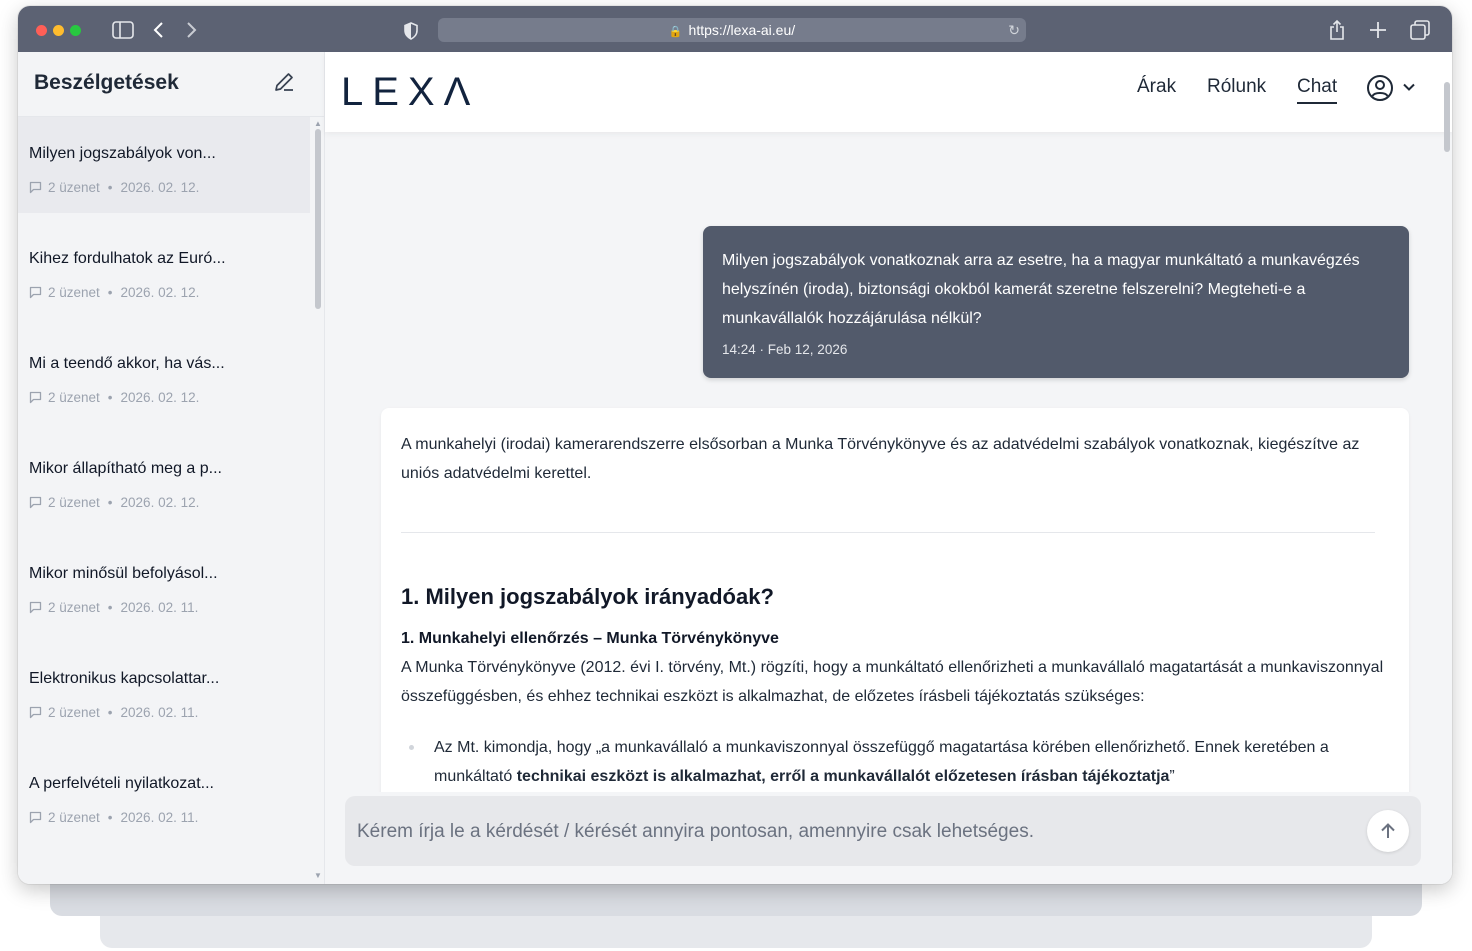 The height and width of the screenshot is (951, 1472). What do you see at coordinates (852, 832) in the screenshot?
I see `chat-input` at bounding box center [852, 832].